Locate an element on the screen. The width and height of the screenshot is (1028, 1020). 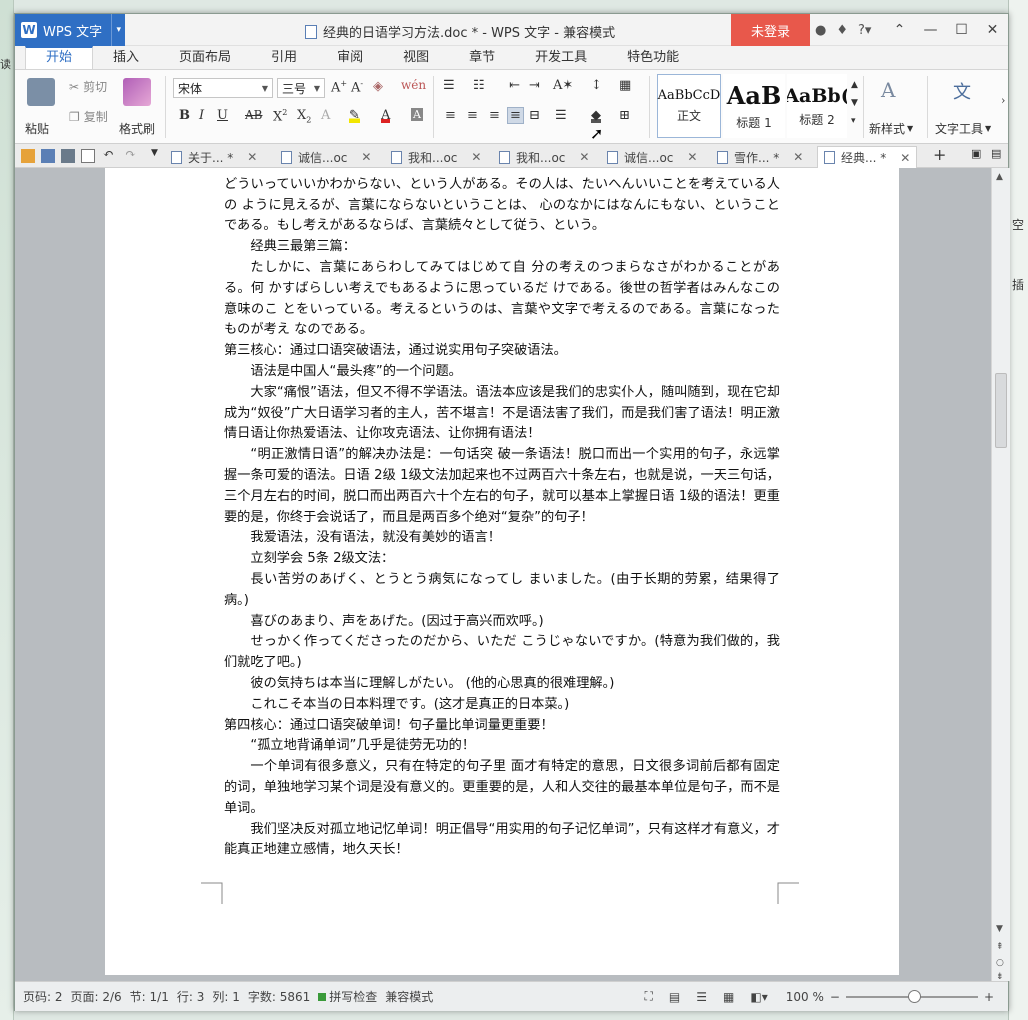
increase-indent-icon: ⇥ is located at coordinates (534, 85).